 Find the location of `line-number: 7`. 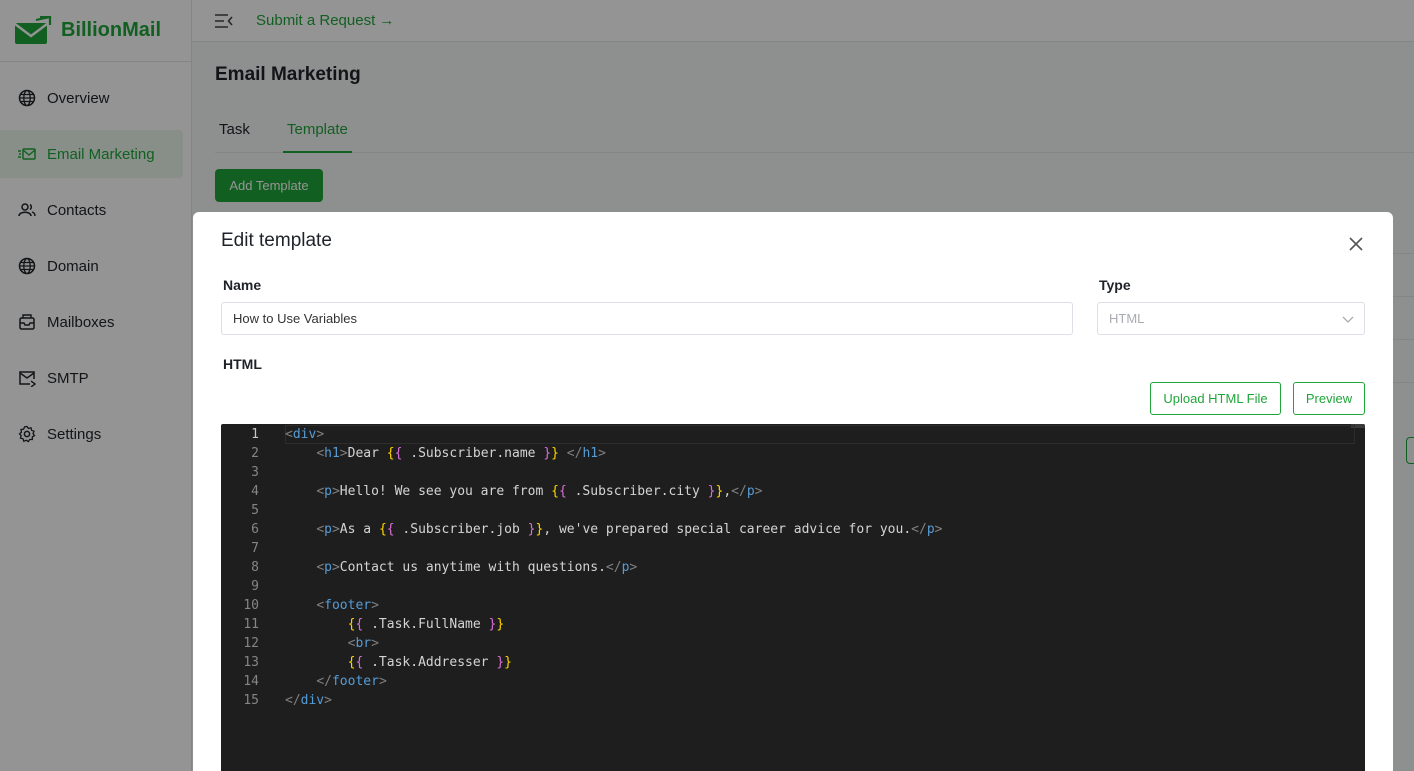

line-number: 7 is located at coordinates (255, 548).